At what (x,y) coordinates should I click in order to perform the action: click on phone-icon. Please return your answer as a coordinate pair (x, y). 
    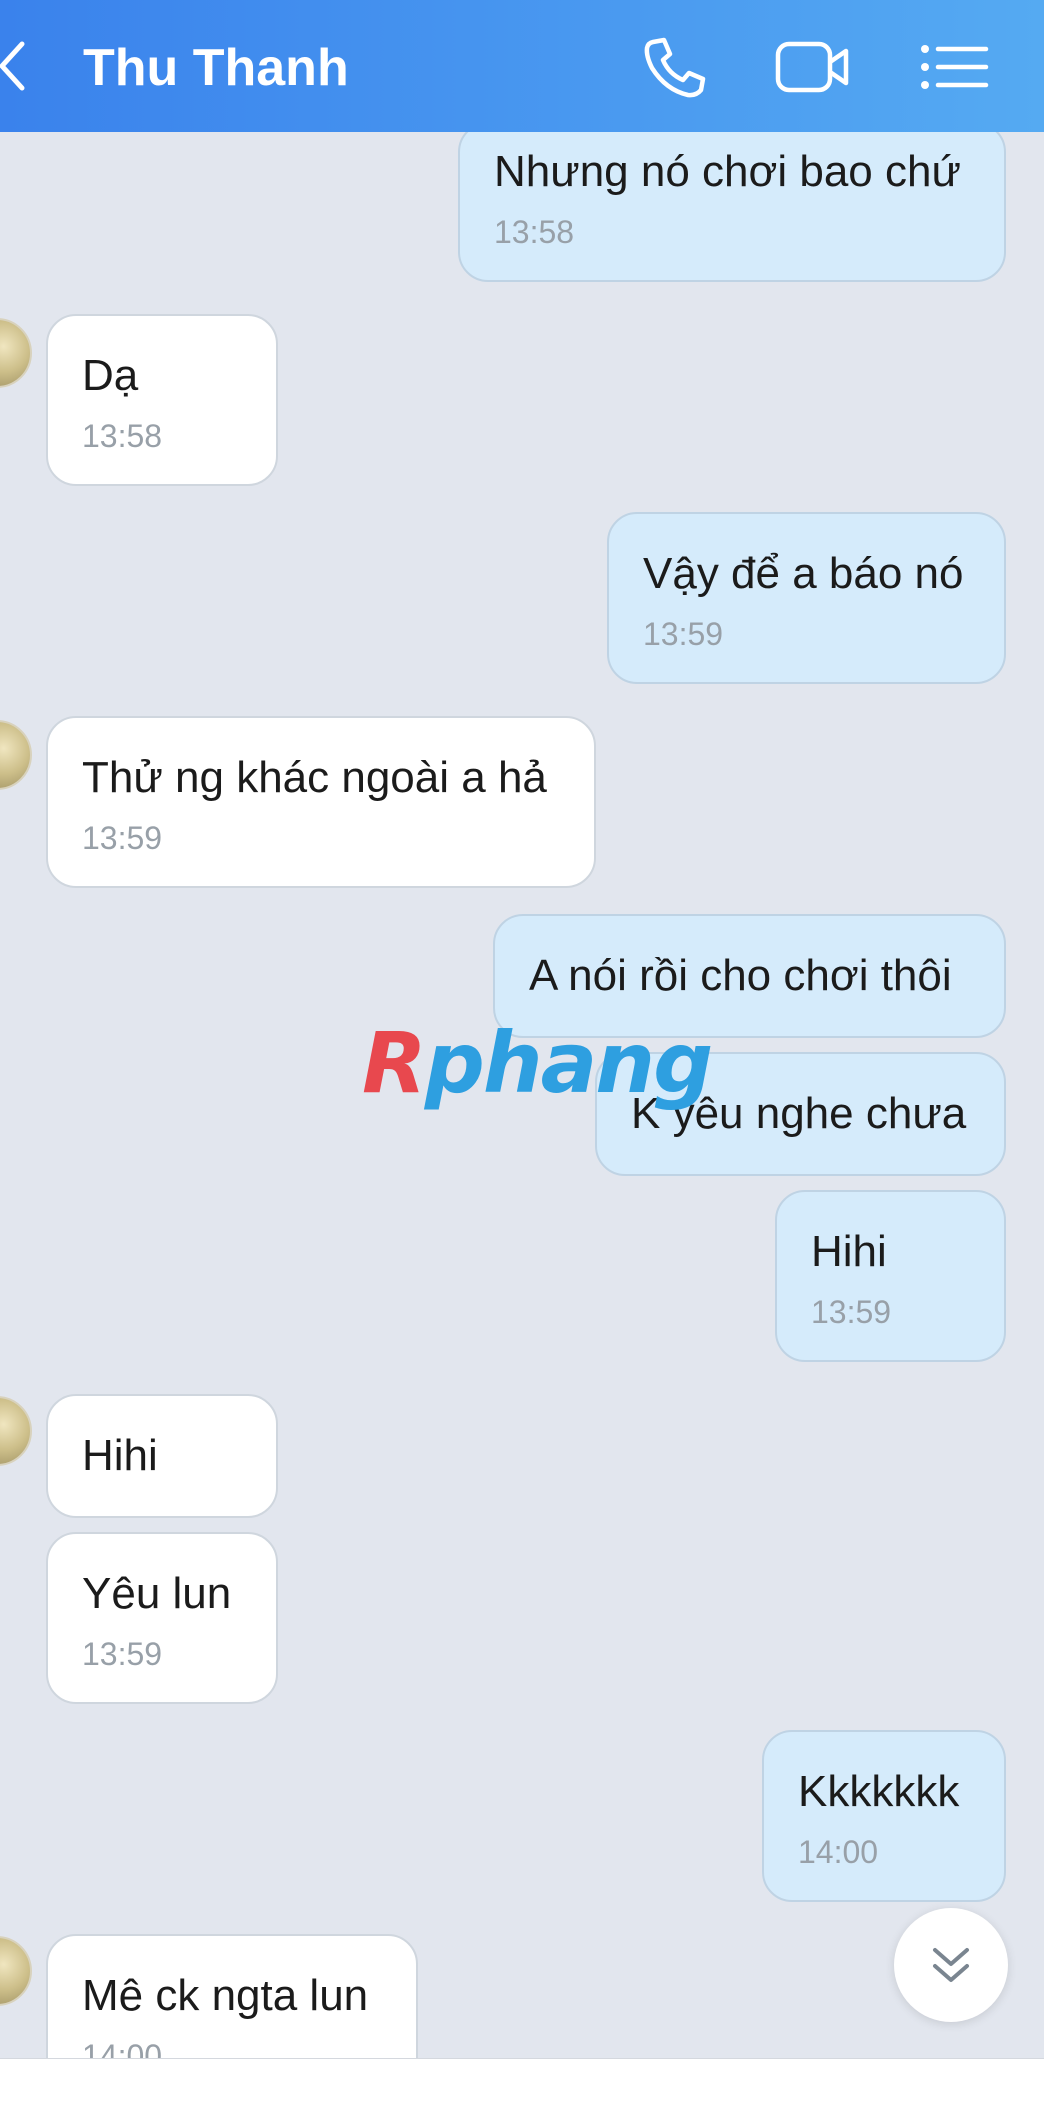
    Looking at the image, I should click on (675, 67).